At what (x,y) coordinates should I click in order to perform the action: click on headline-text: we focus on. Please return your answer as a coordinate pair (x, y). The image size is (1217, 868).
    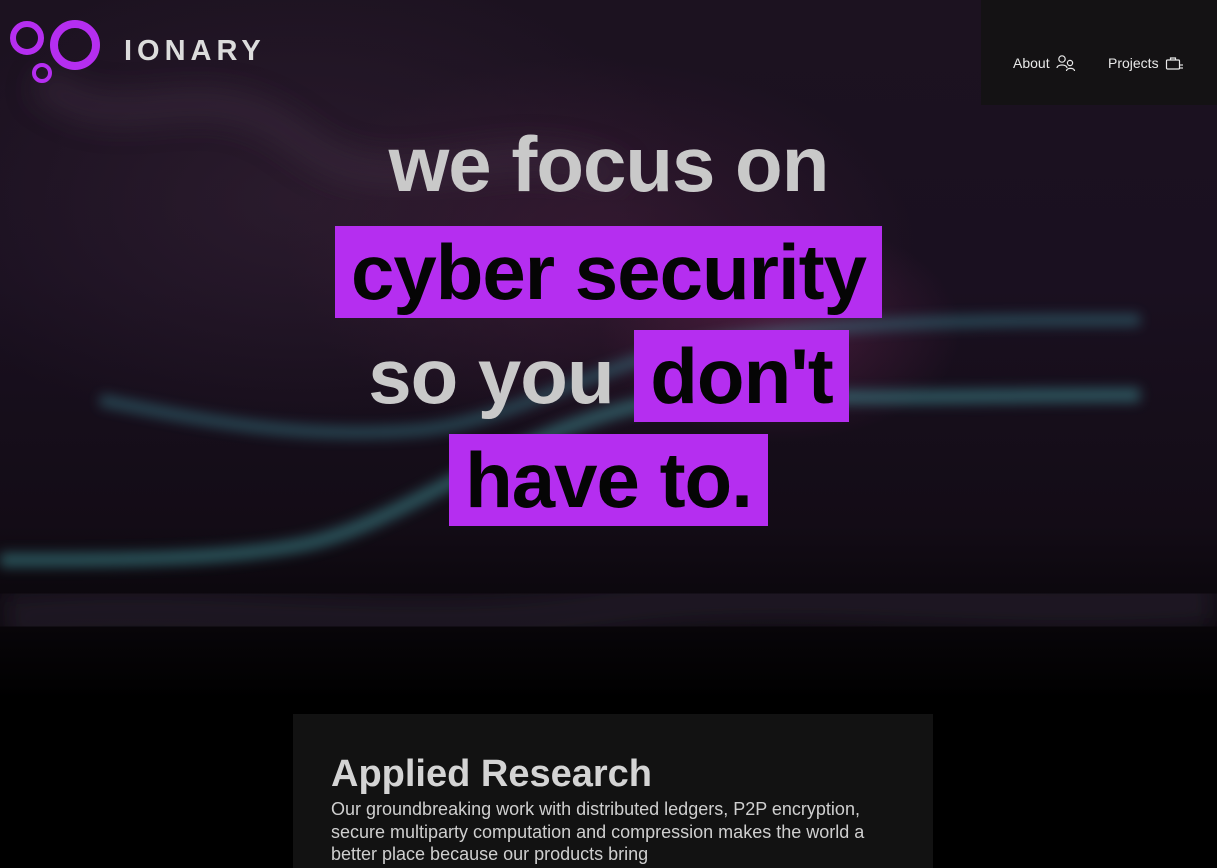
    Looking at the image, I should click on (609, 164).